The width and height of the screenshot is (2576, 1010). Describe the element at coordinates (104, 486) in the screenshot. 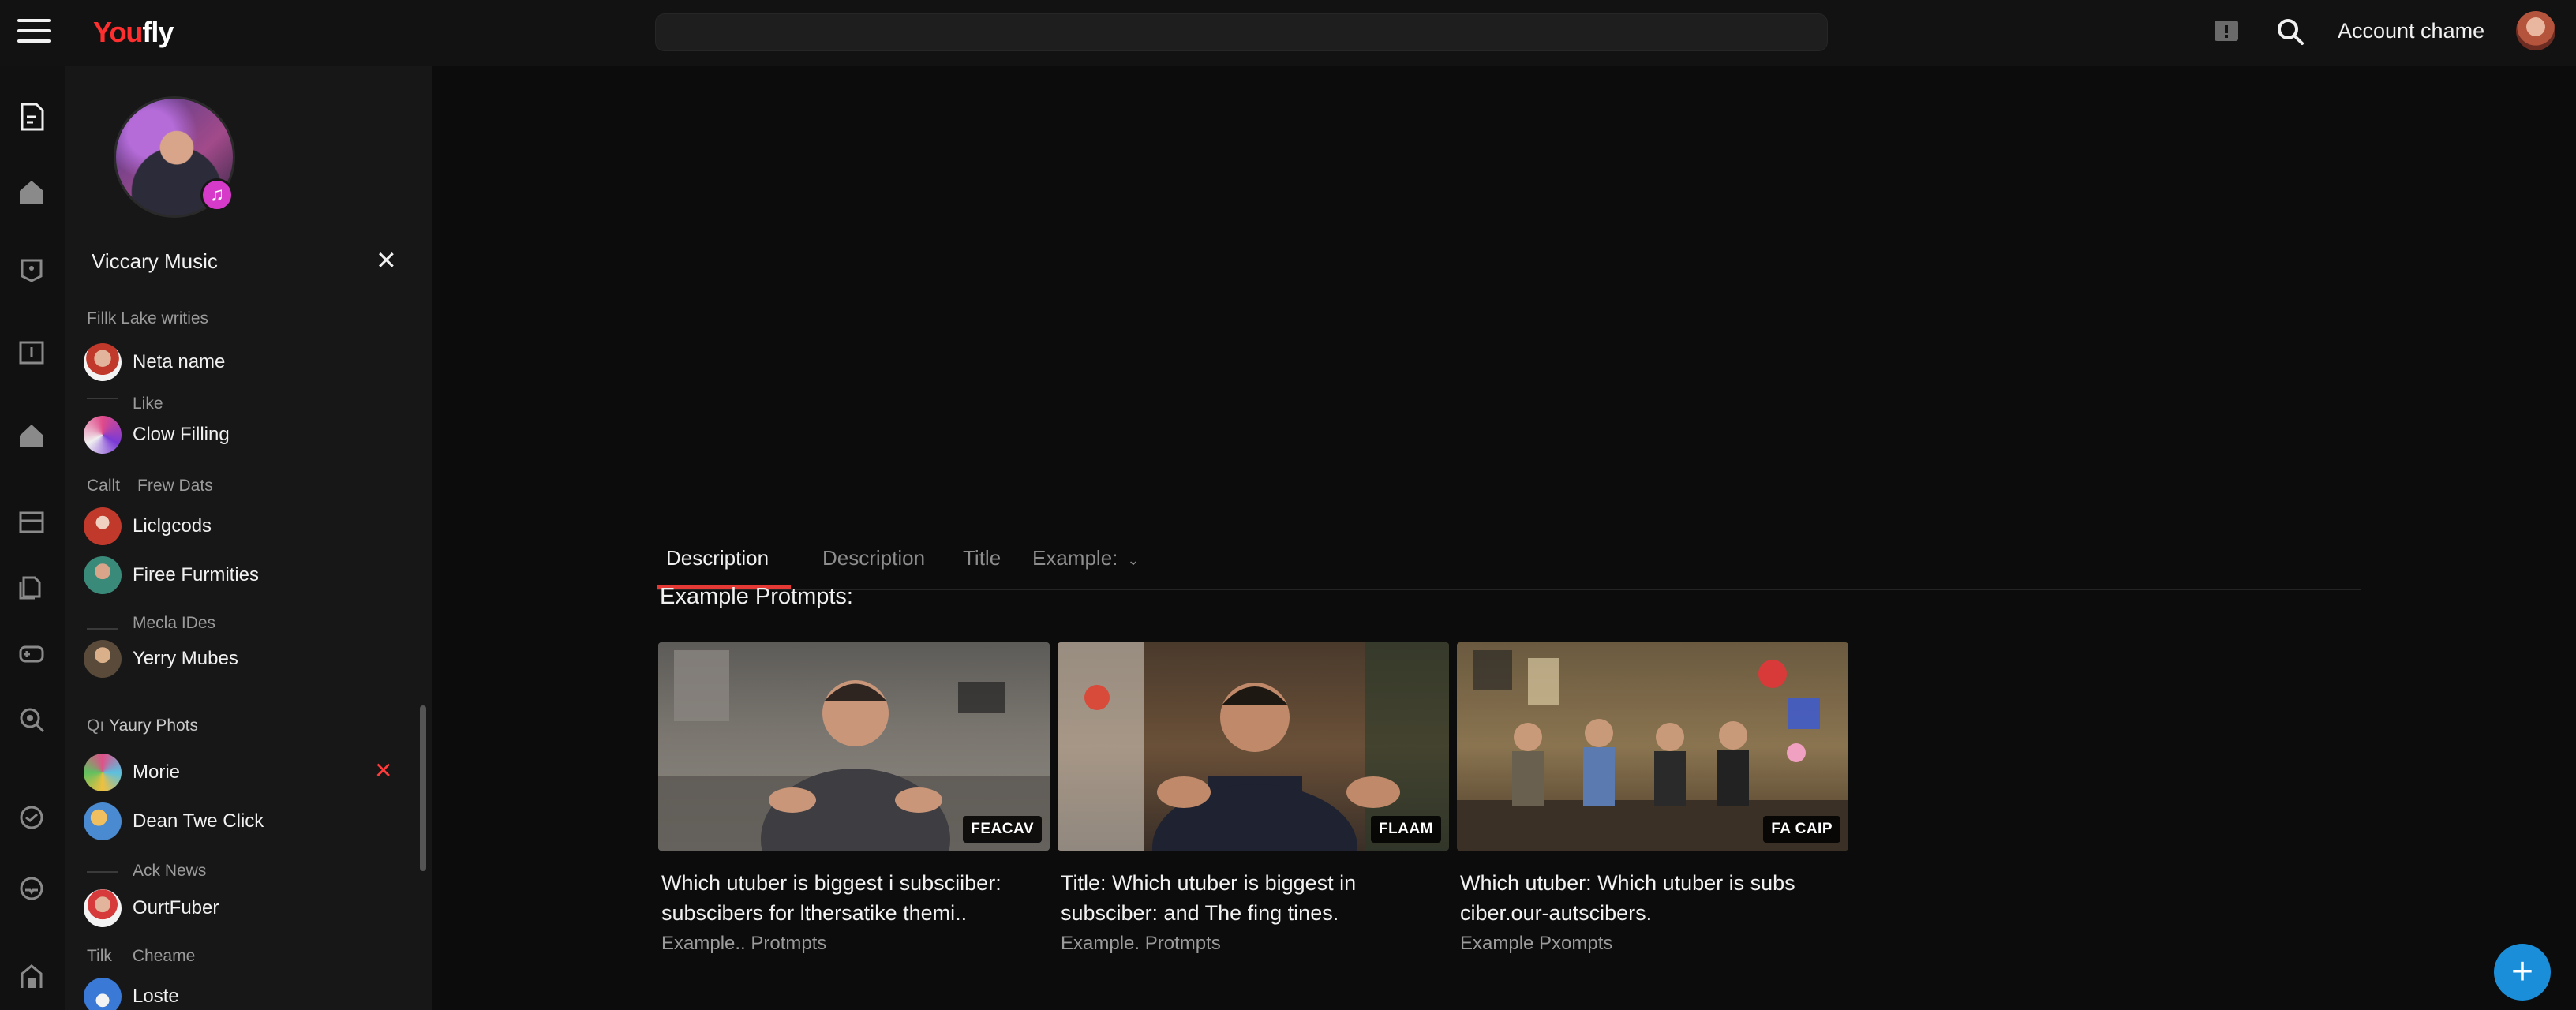

I see `group-prefix: Callt` at that location.